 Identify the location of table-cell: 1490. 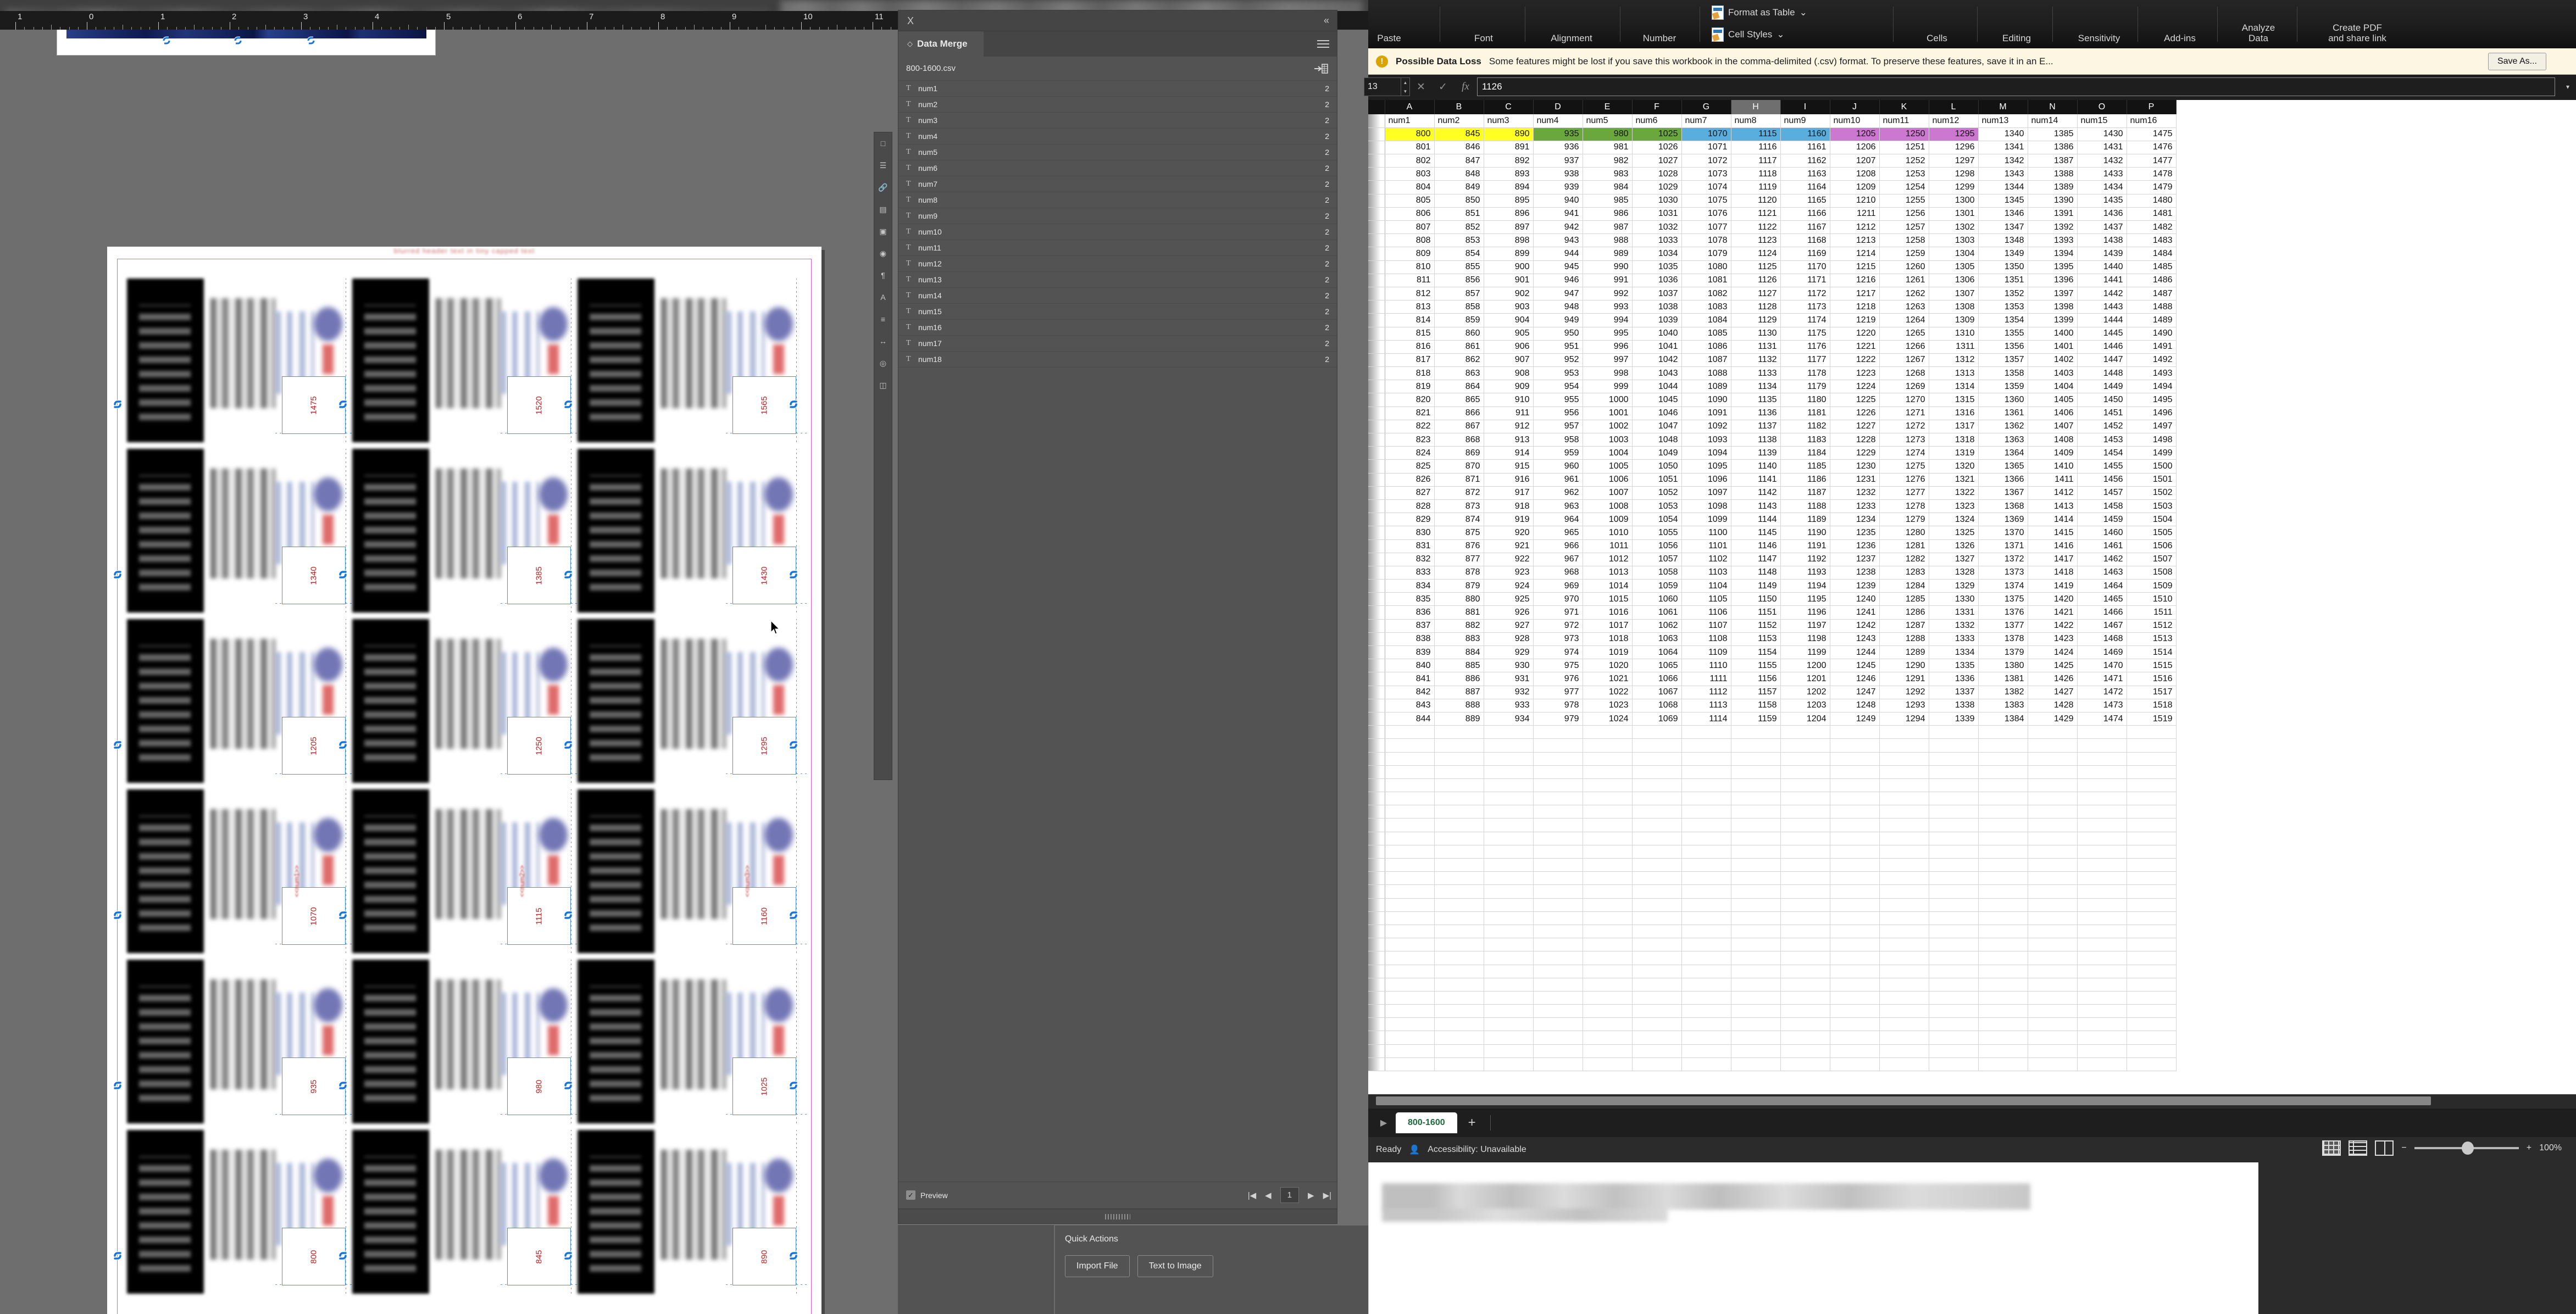
(2152, 334).